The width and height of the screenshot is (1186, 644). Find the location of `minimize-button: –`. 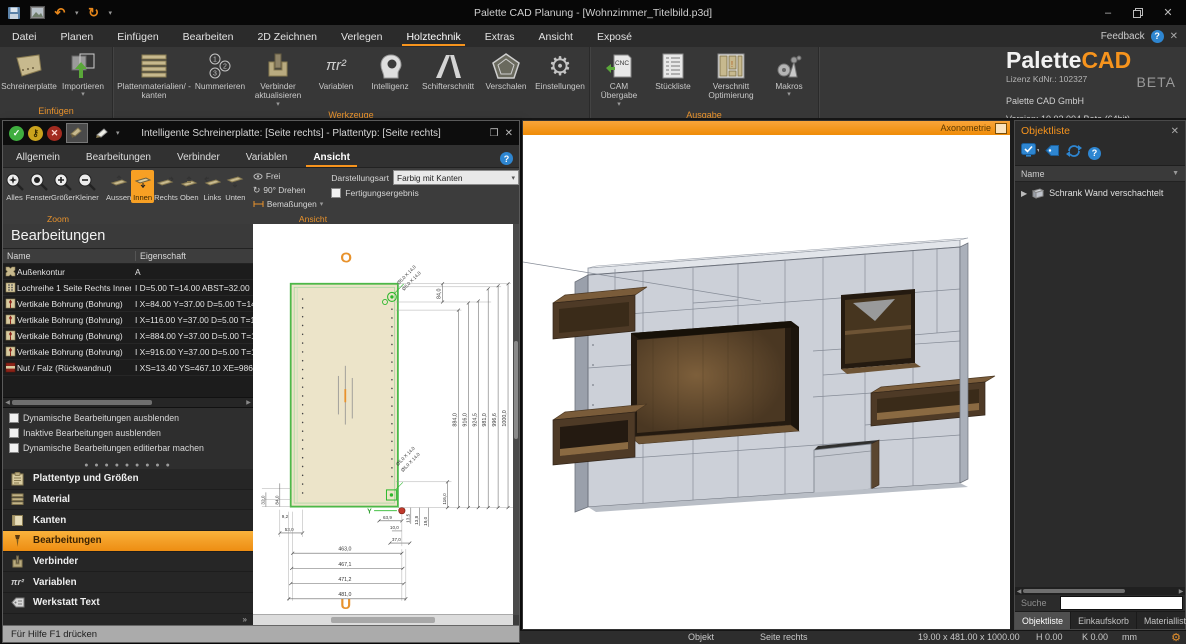

minimize-button: – is located at coordinates (1108, 12).